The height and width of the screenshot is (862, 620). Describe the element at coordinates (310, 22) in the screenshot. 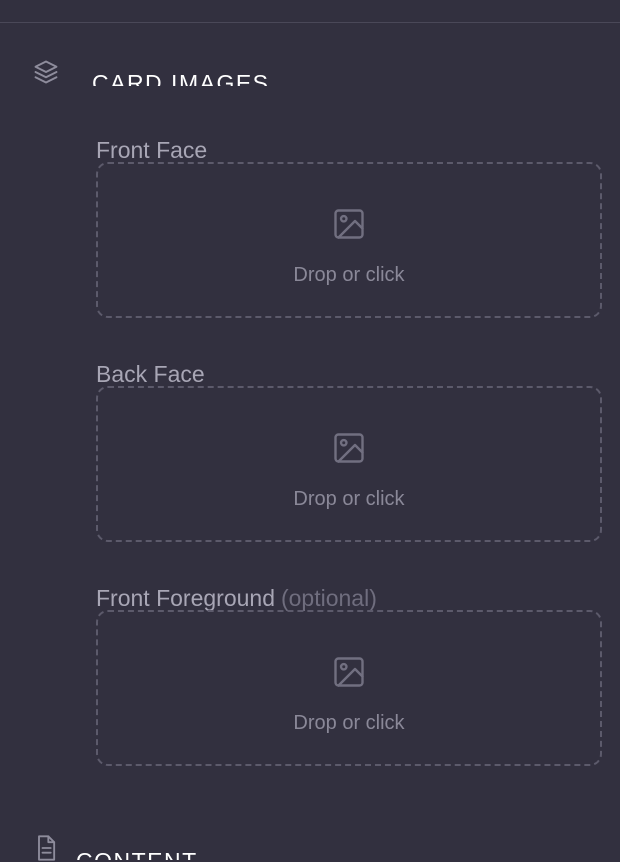

I see `panel-top-divider` at that location.